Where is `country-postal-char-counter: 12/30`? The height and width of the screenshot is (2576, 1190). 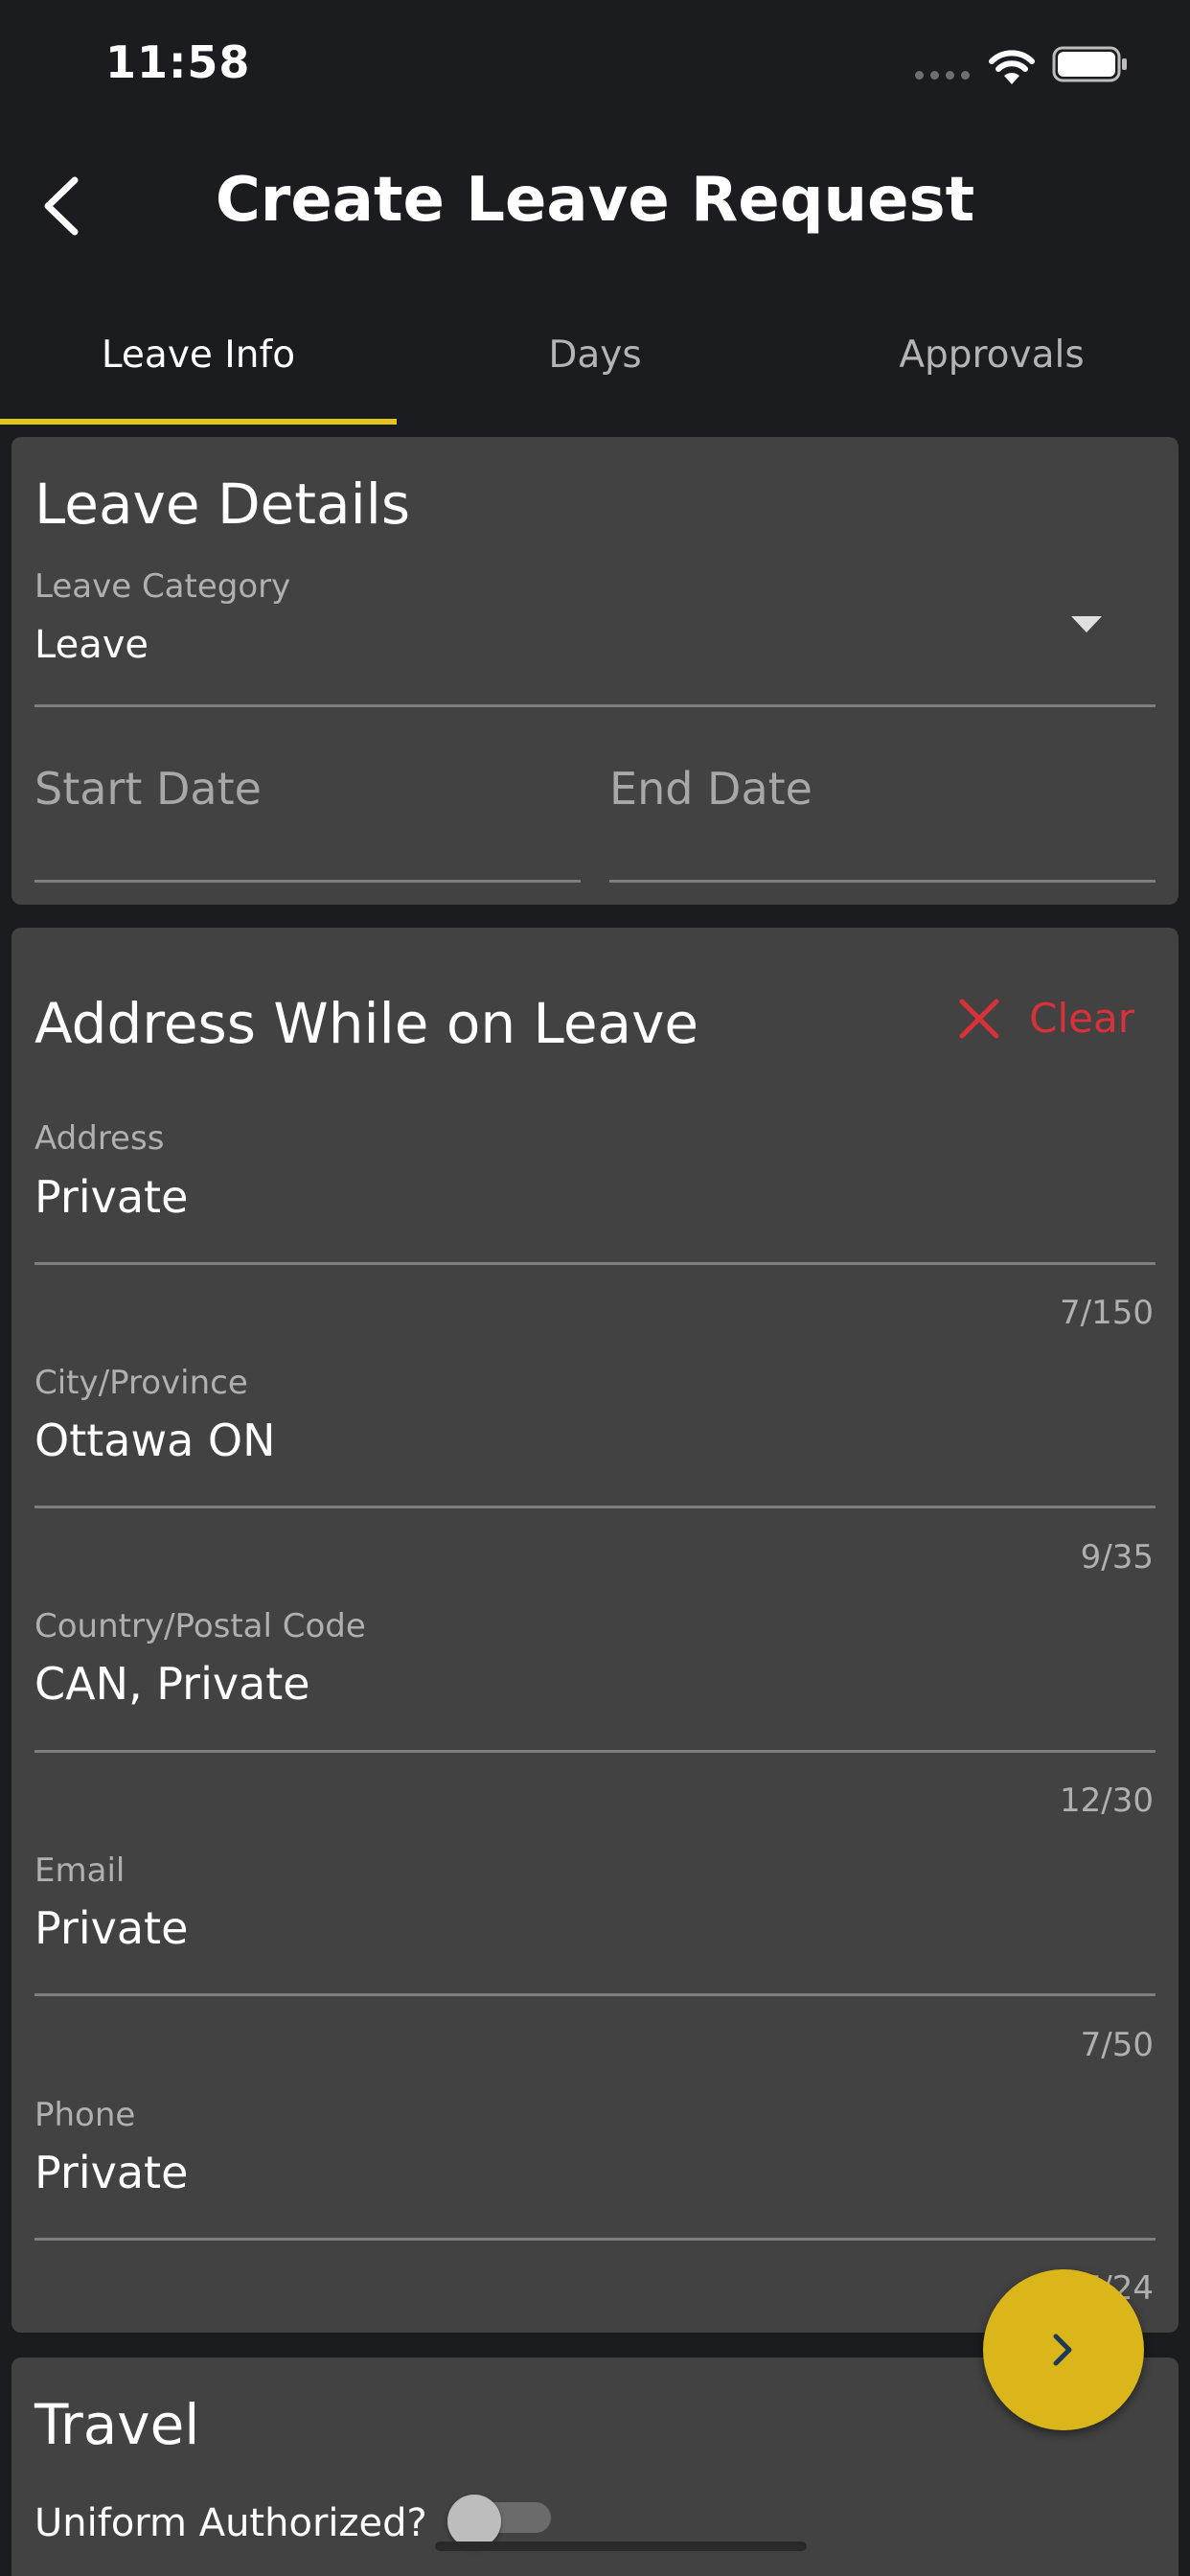
country-postal-char-counter: 12/30 is located at coordinates (1107, 1801).